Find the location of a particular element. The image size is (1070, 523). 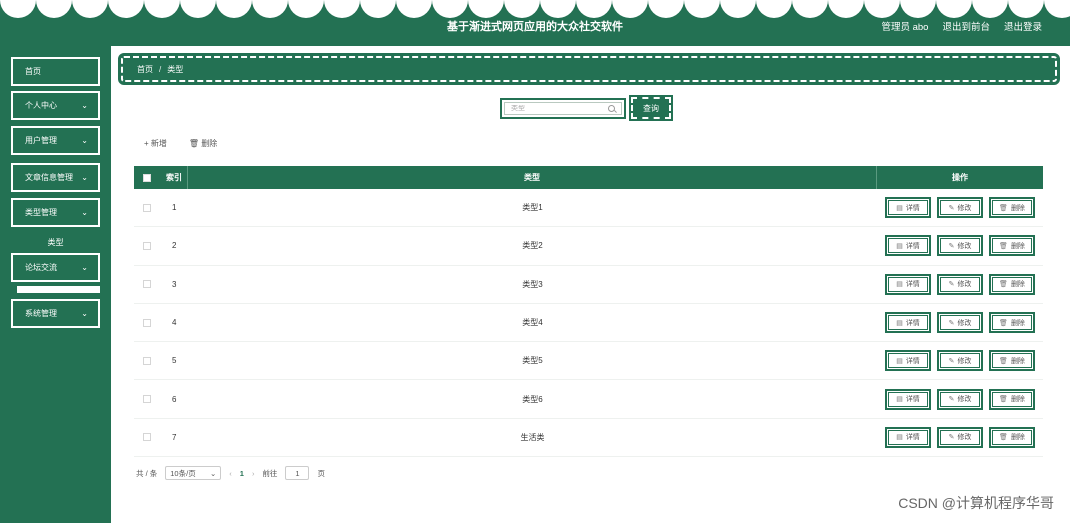

sidebar-item-label: 用户管理 is located at coordinates (41, 140).